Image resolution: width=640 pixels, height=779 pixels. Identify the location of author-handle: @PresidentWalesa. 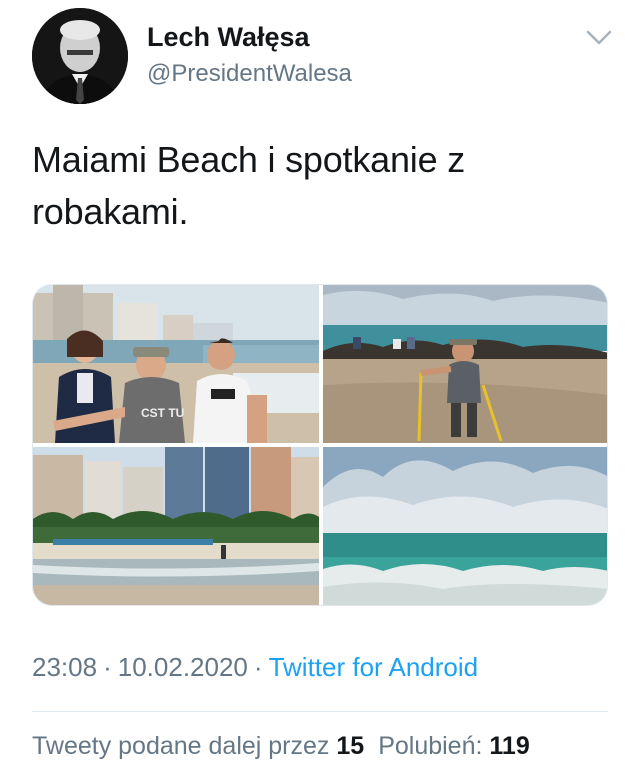
(249, 74).